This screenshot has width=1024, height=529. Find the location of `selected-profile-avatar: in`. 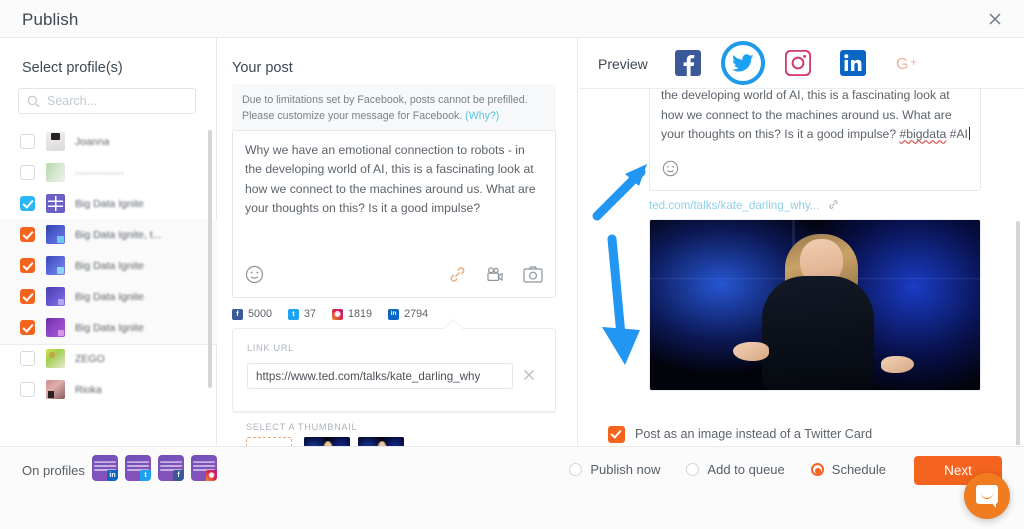

selected-profile-avatar: in is located at coordinates (105, 468).